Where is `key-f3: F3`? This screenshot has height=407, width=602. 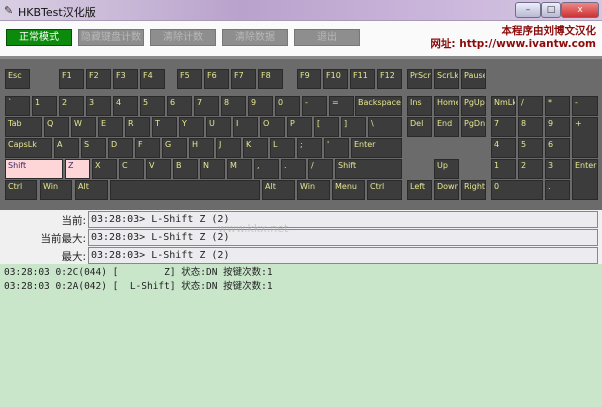
key-f3: F3 is located at coordinates (125, 79).